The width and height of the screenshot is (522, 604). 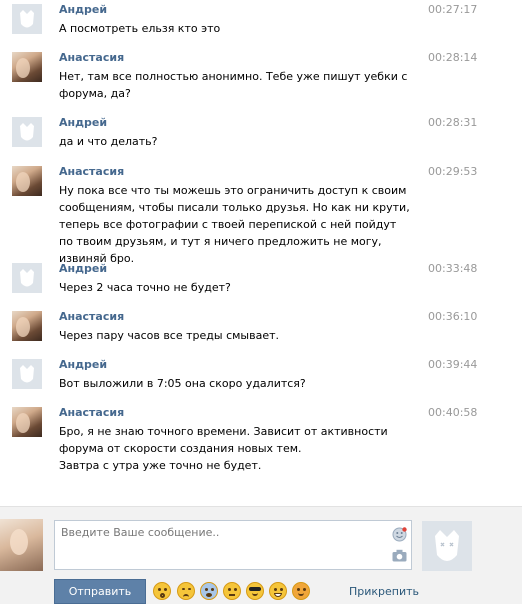 I want to click on message-time: 00:28:31, so click(x=453, y=122).